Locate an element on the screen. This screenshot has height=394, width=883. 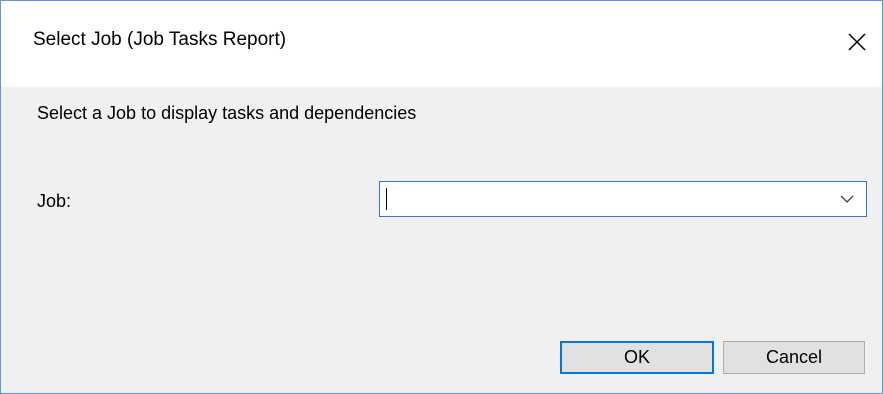
cancel-button: Cancel is located at coordinates (794, 357).